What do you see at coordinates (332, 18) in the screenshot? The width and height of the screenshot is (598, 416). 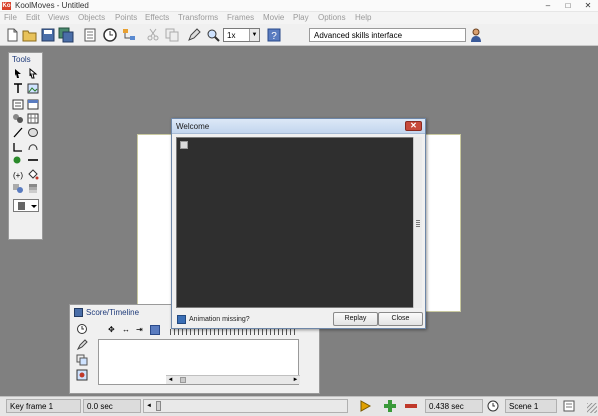 I see `menu-options: Options` at bounding box center [332, 18].